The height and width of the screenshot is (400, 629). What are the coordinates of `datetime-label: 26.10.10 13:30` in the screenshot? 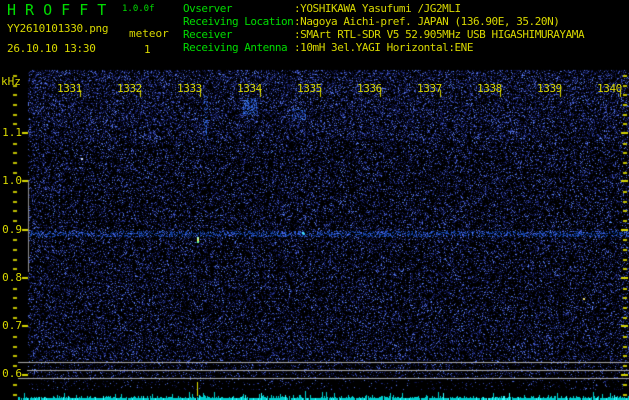 It's located at (51, 48).